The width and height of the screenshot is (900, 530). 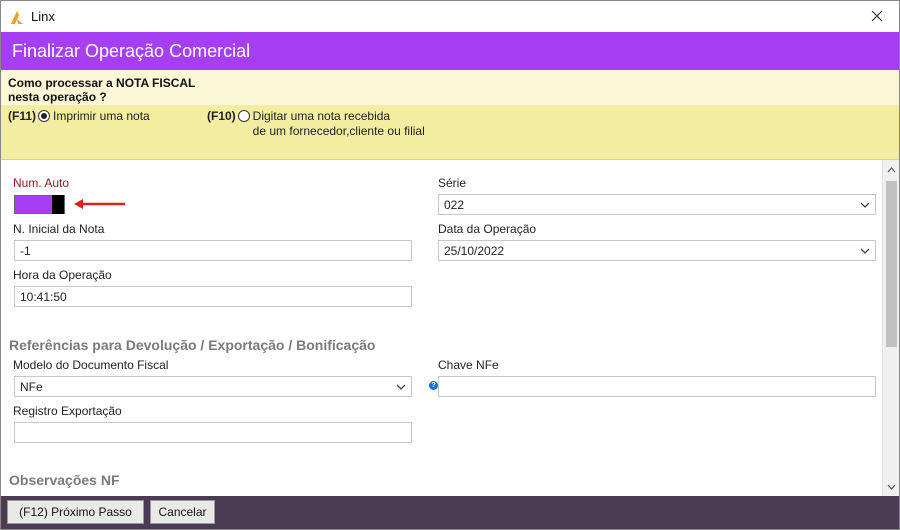 I want to click on modelo-documento-value: NFe, so click(x=31, y=386).